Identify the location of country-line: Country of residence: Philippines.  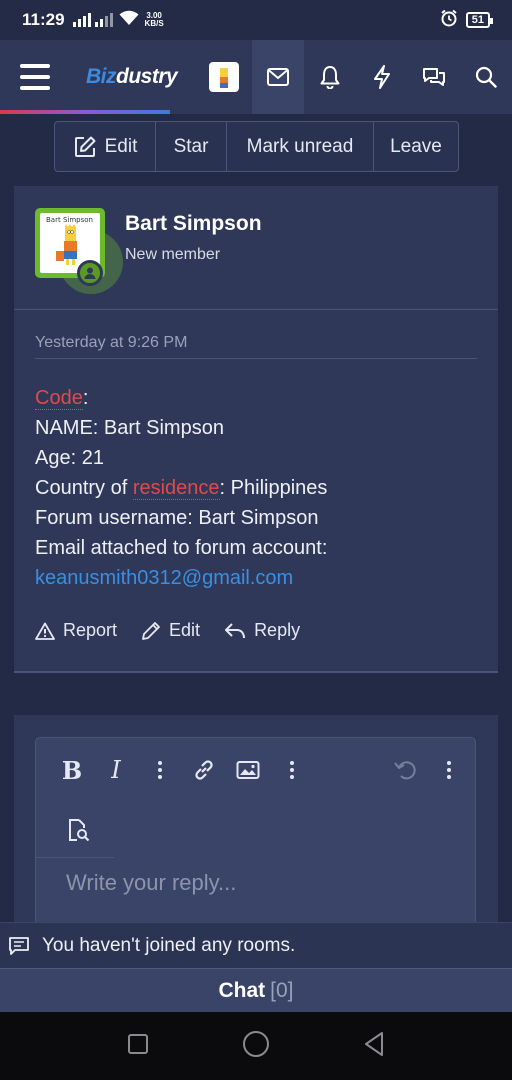
(181, 488).